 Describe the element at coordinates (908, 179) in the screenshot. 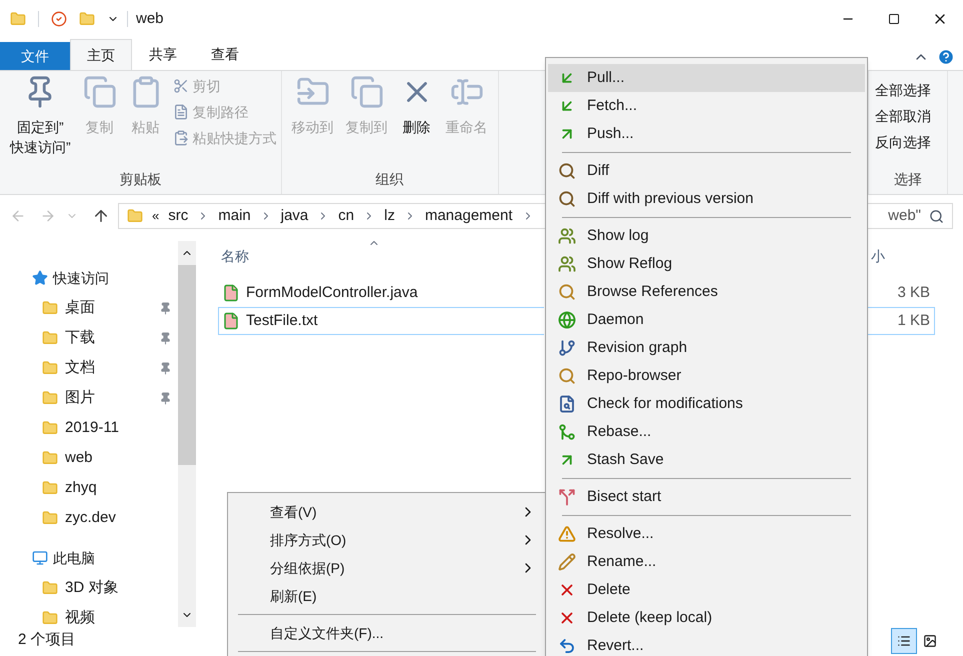

I see `group-label: 选择` at that location.